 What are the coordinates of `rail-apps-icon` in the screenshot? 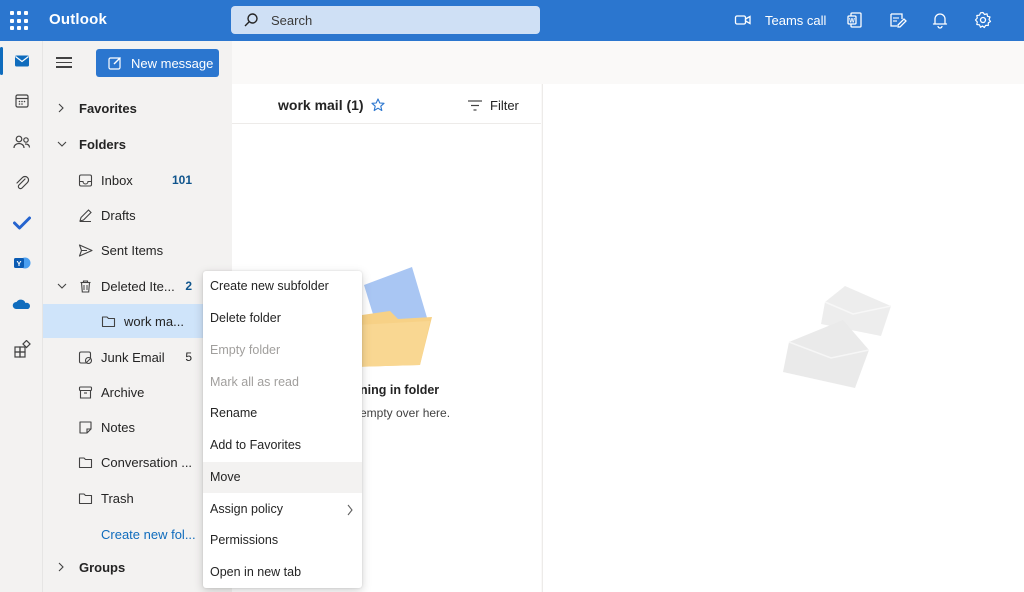 It's located at (21, 349).